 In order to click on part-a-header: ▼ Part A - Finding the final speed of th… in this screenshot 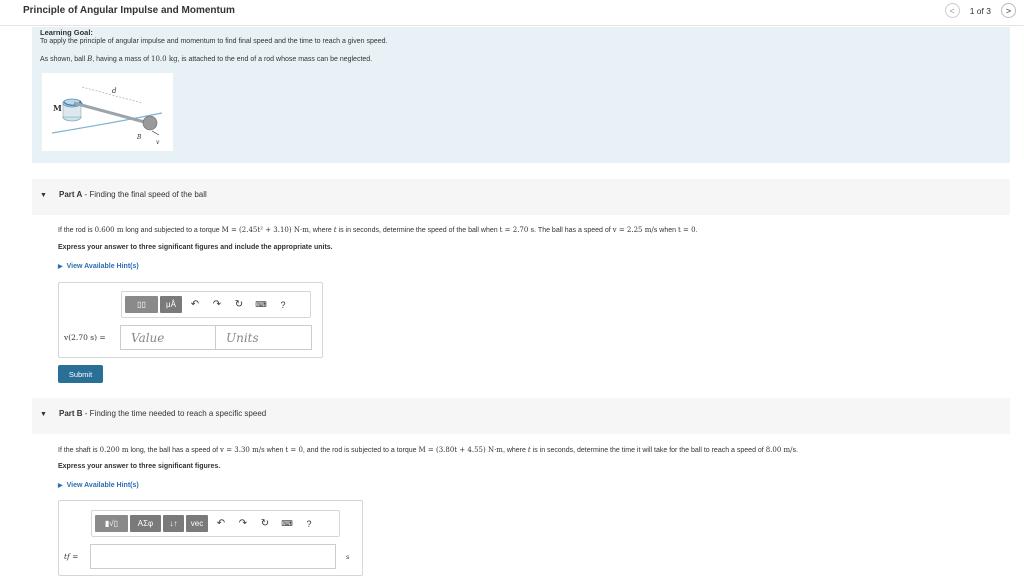, I will do `click(521, 197)`.